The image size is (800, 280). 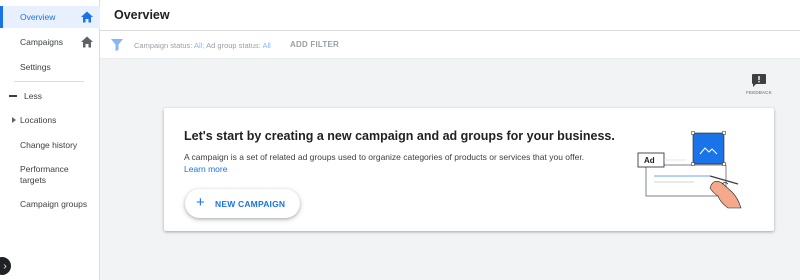 What do you see at coordinates (689, 170) in the screenshot?
I see `campaign-illustration: Ad` at bounding box center [689, 170].